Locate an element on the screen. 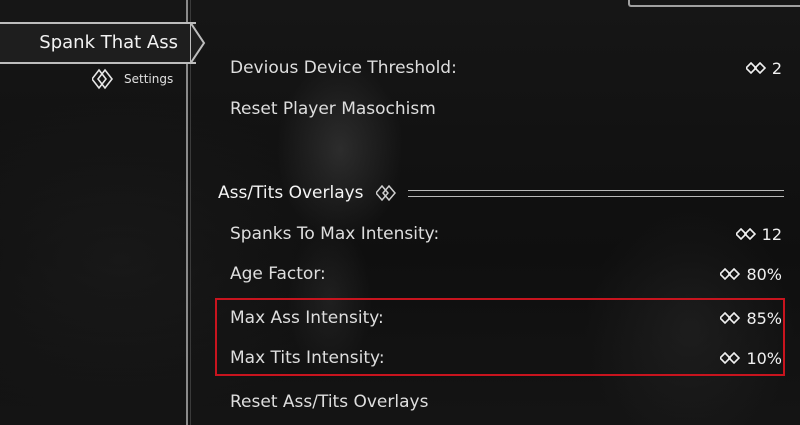  value-text: 2 is located at coordinates (776, 68).